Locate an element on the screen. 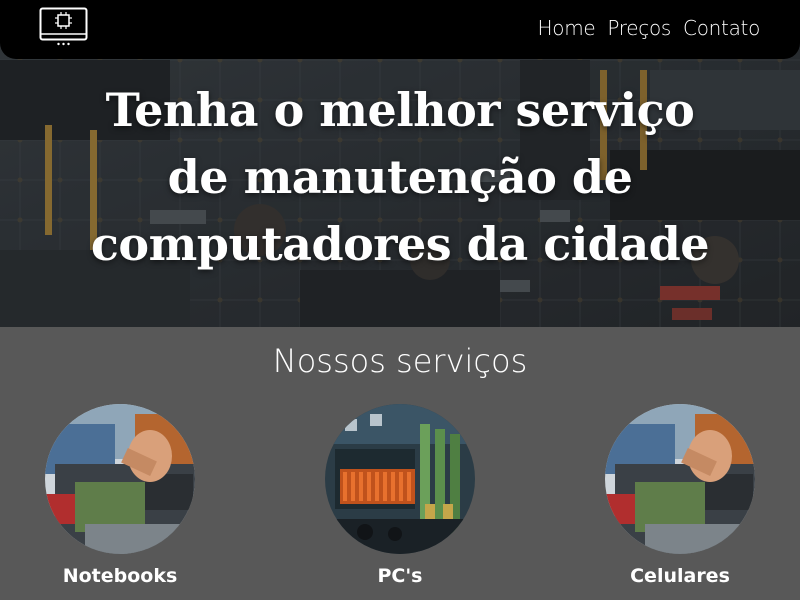  nav-link-precos: Preços is located at coordinates (639, 28).